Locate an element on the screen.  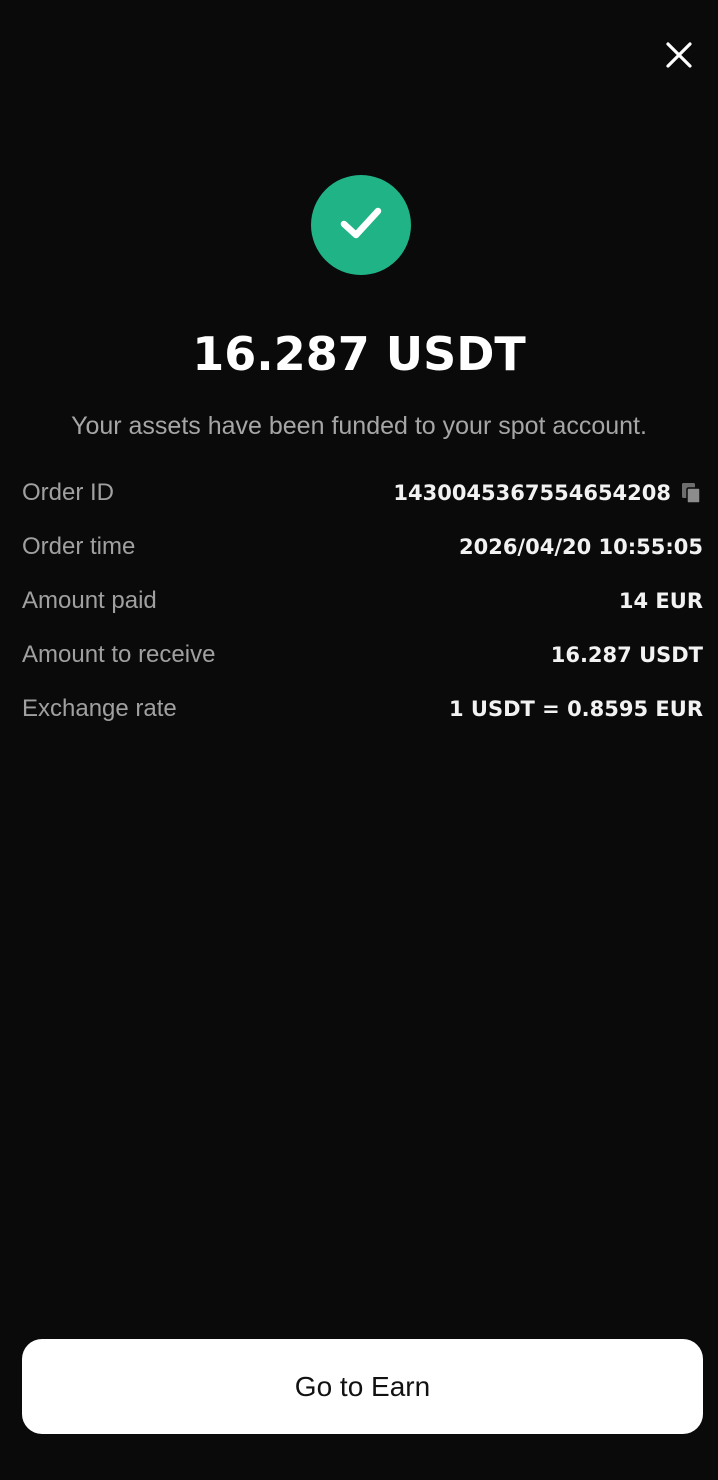
close-icon is located at coordinates (679, 57).